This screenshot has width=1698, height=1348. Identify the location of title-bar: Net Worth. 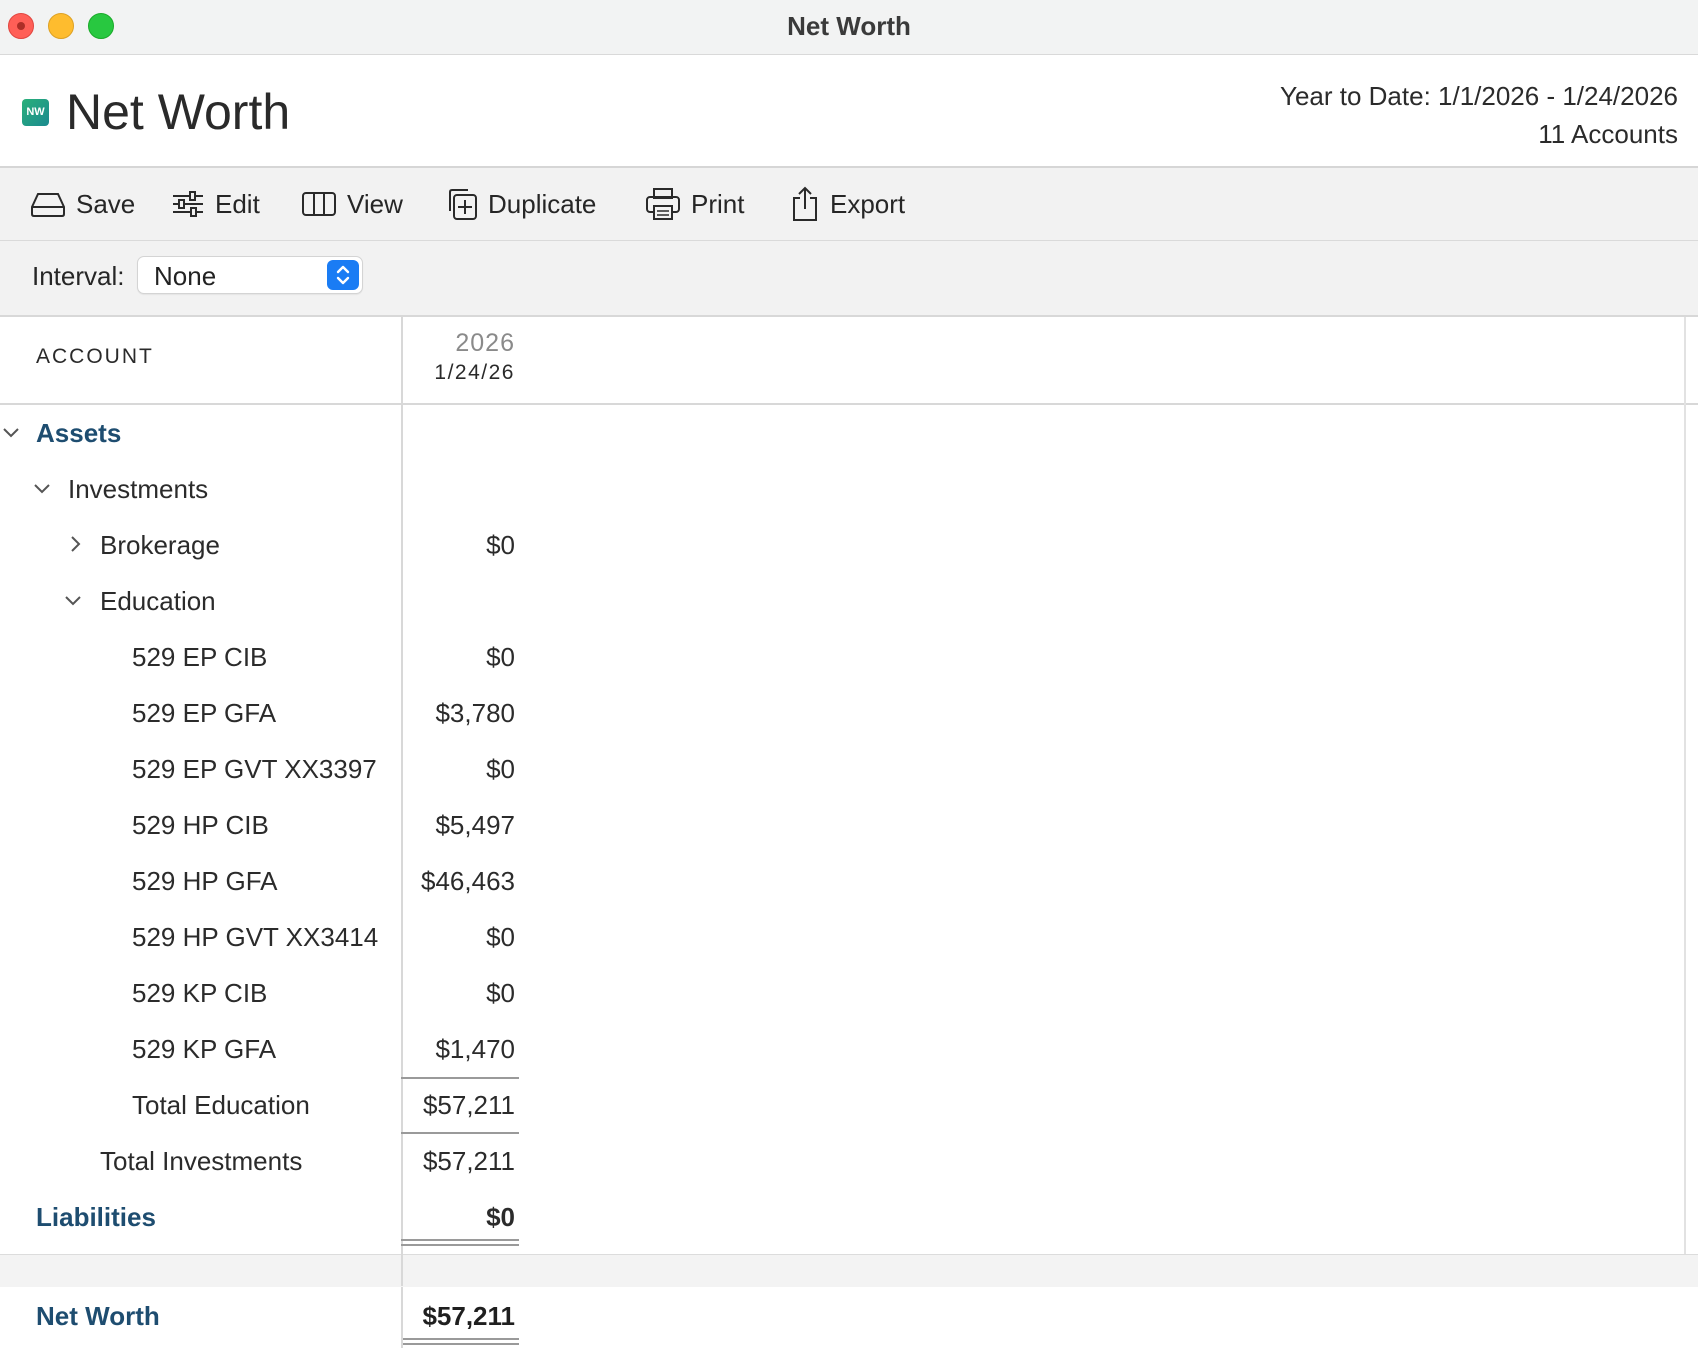
(849, 27).